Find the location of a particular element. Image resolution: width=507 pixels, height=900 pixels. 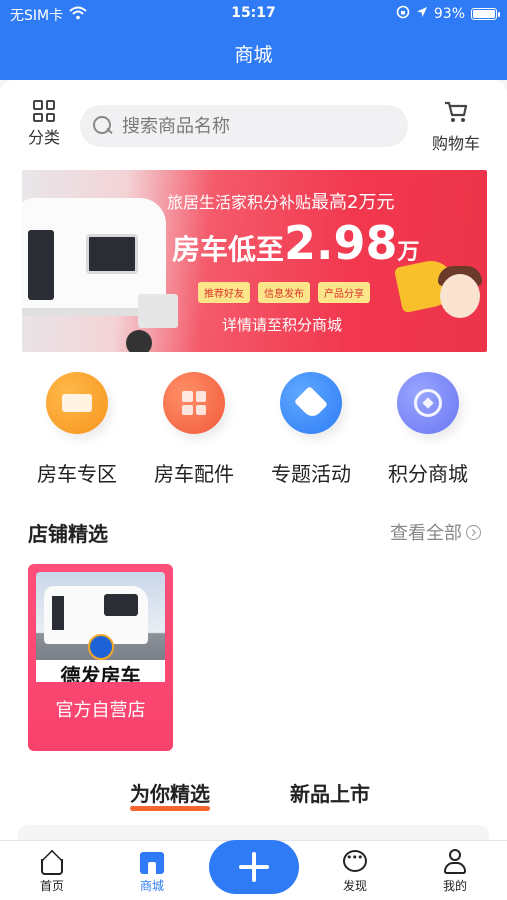

quick-entry-rv-parts: 房车配件 is located at coordinates (194, 429).